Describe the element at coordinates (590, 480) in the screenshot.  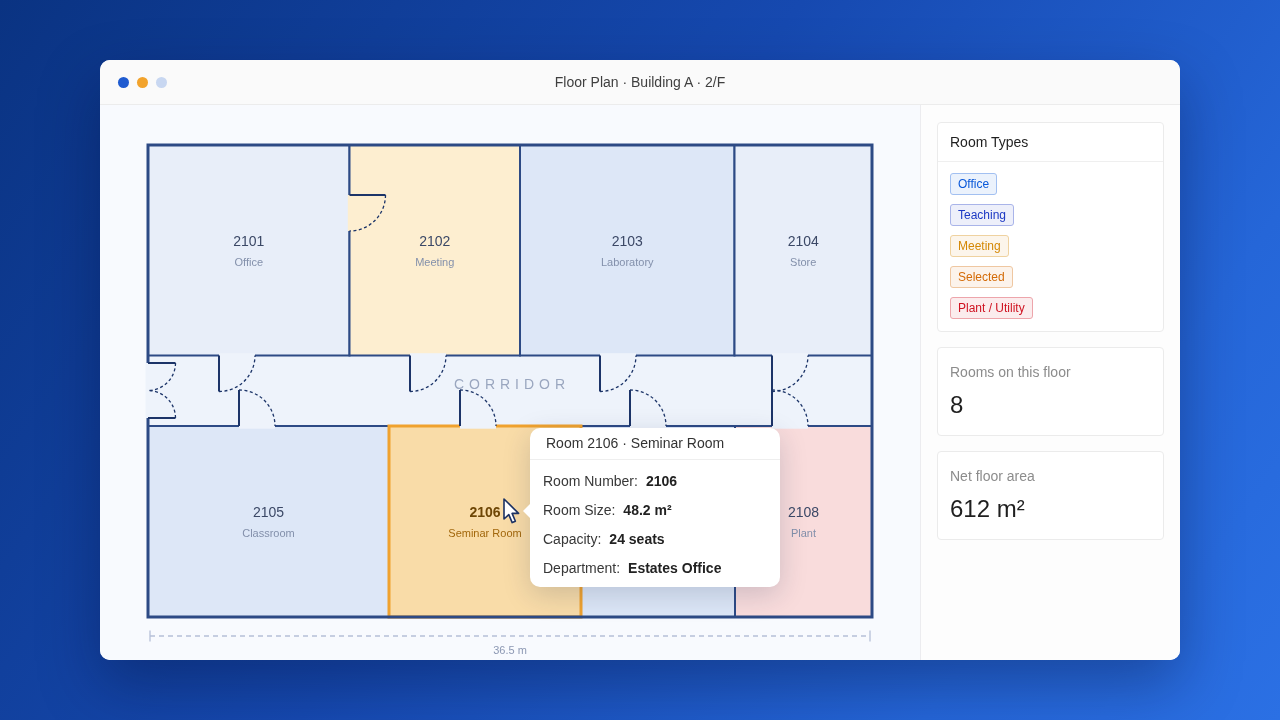
I see `field-label: Room Number:` at that location.